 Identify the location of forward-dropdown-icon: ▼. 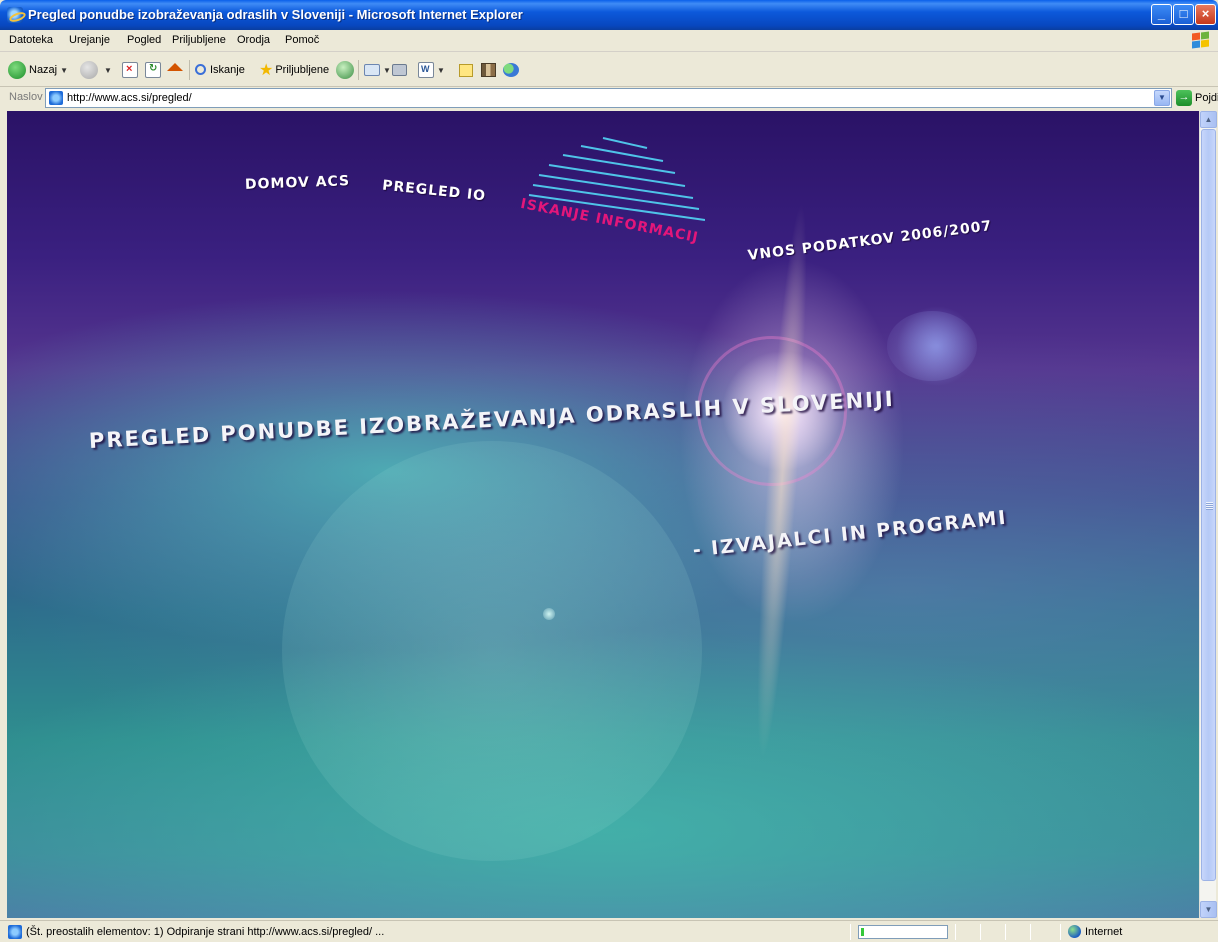
(108, 70).